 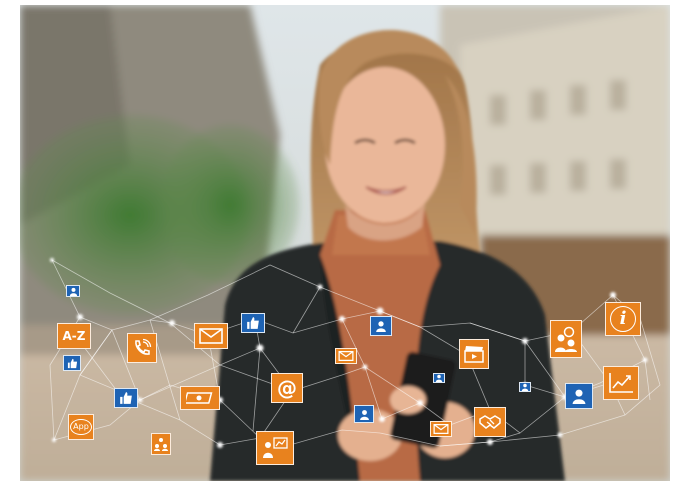 I want to click on a-z-icon-label: A-Z, so click(x=74, y=336).